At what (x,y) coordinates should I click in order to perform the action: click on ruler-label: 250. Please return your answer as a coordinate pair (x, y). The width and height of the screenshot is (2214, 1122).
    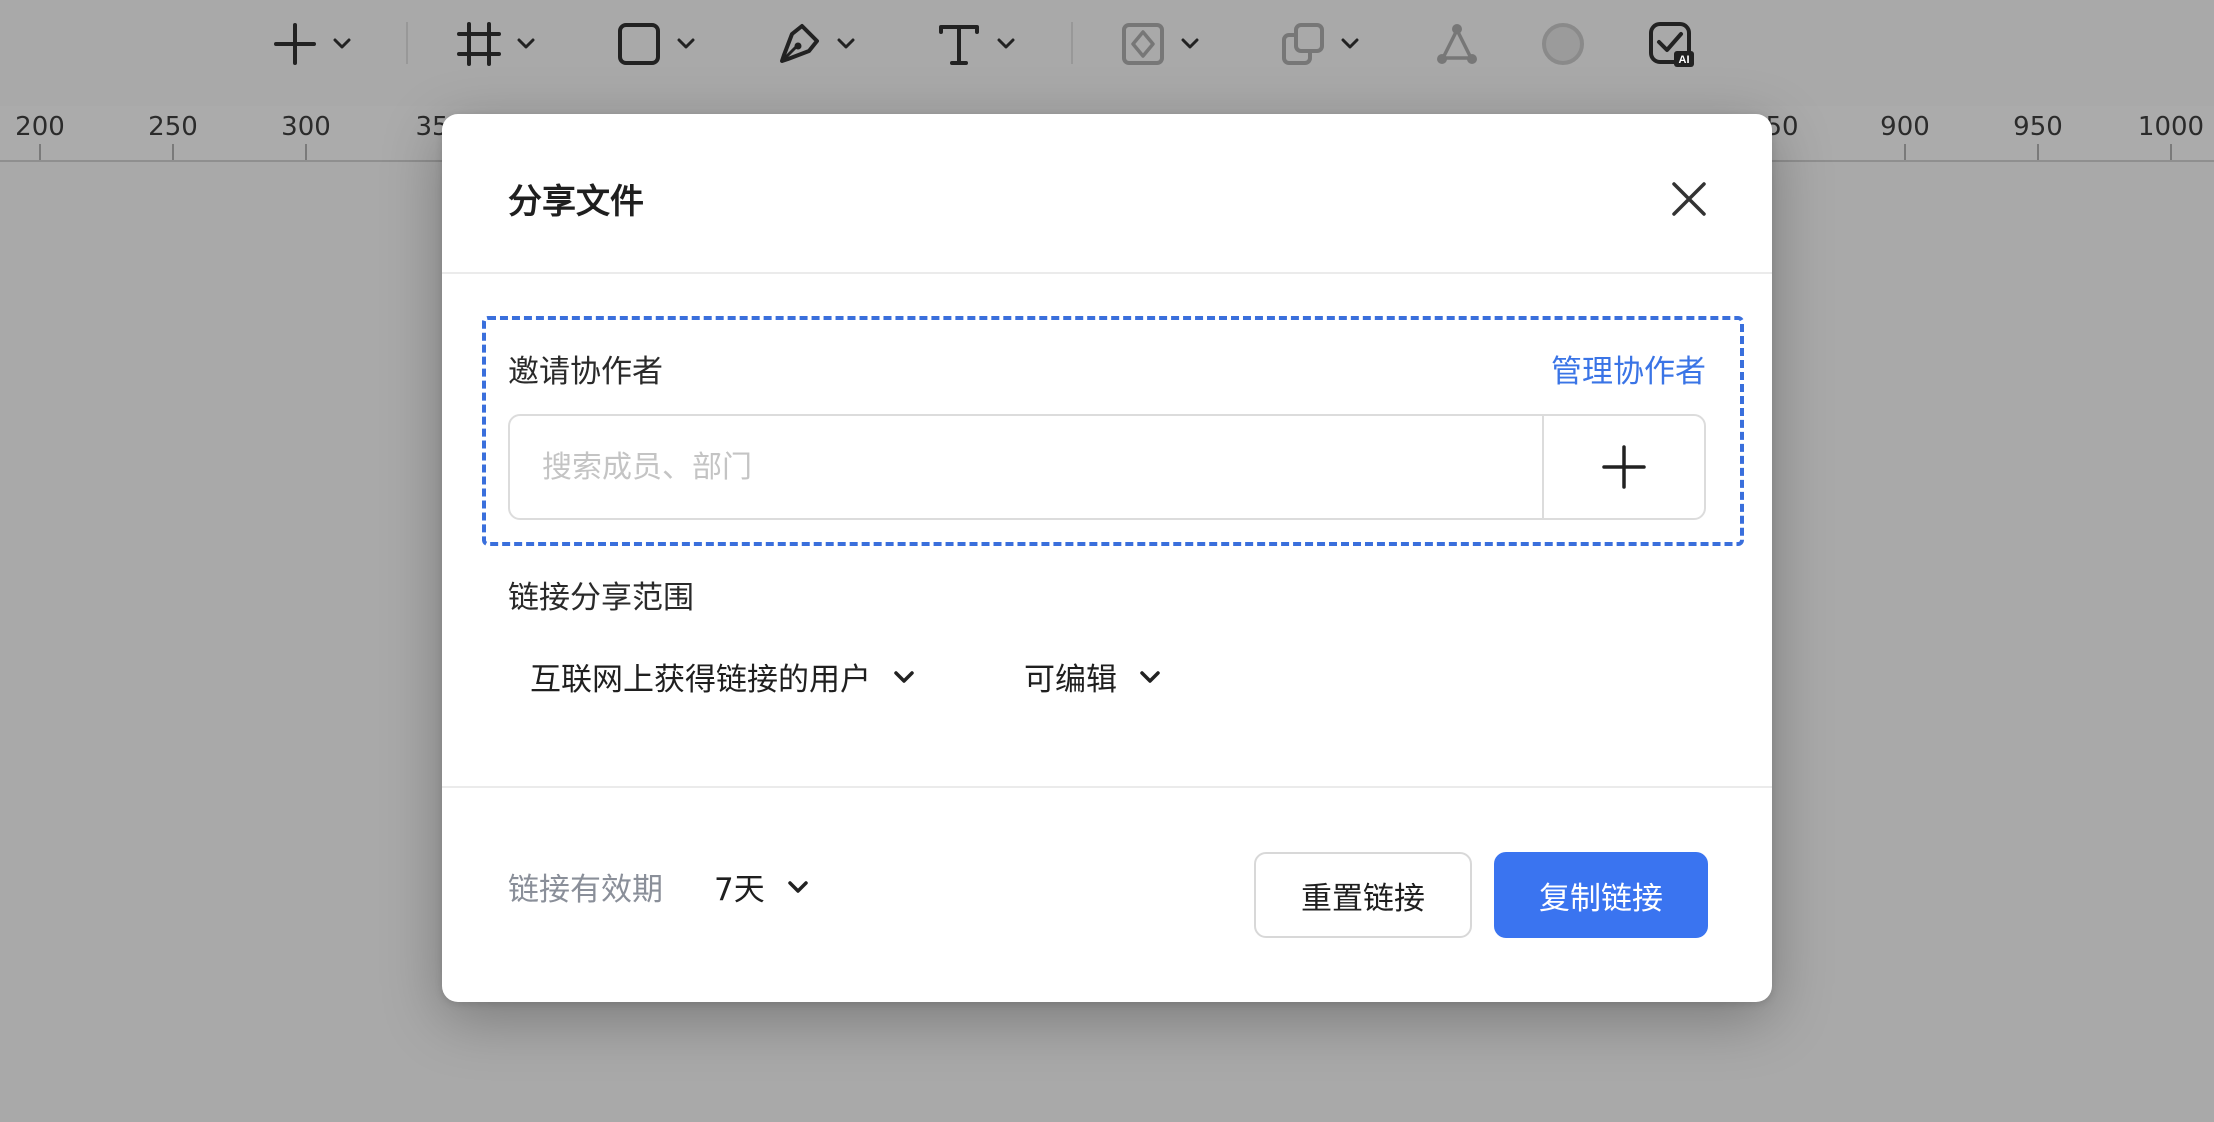
    Looking at the image, I should click on (173, 127).